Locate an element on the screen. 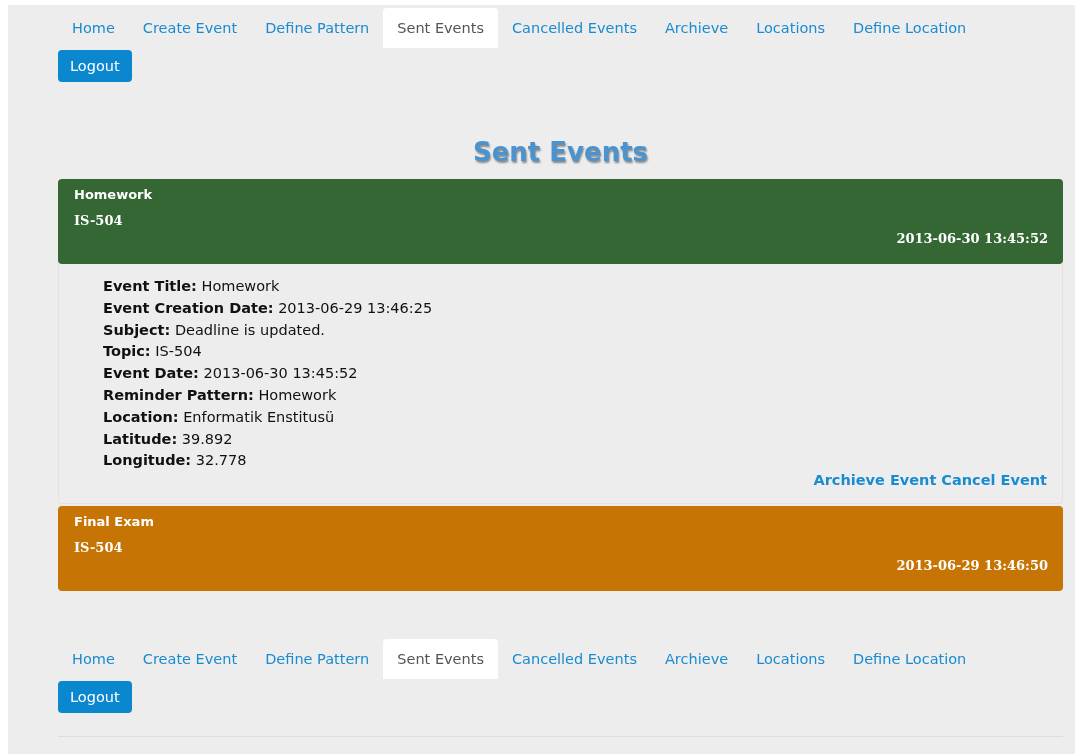 This screenshot has width=1075, height=754. detail-line: Latitude: 39.892 is located at coordinates (168, 439).